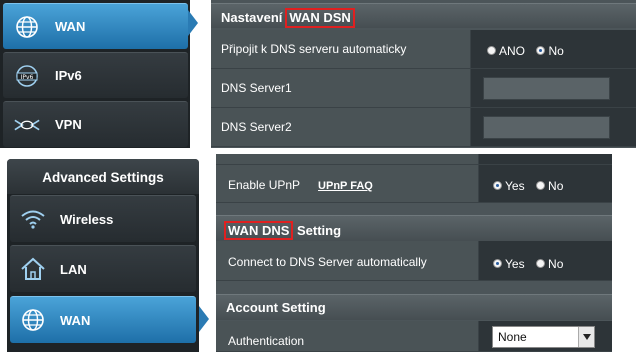 Image resolution: width=636 pixels, height=352 pixels. What do you see at coordinates (68, 124) in the screenshot?
I see `sidebar-item-label: VPN` at bounding box center [68, 124].